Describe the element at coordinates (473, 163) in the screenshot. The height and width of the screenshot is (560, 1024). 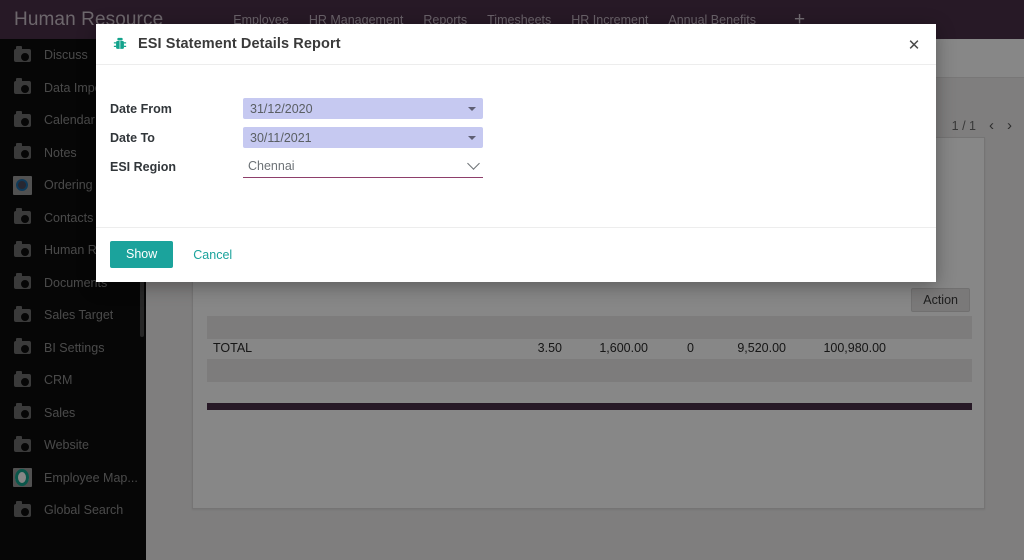
I see `chevron-down-icon` at that location.